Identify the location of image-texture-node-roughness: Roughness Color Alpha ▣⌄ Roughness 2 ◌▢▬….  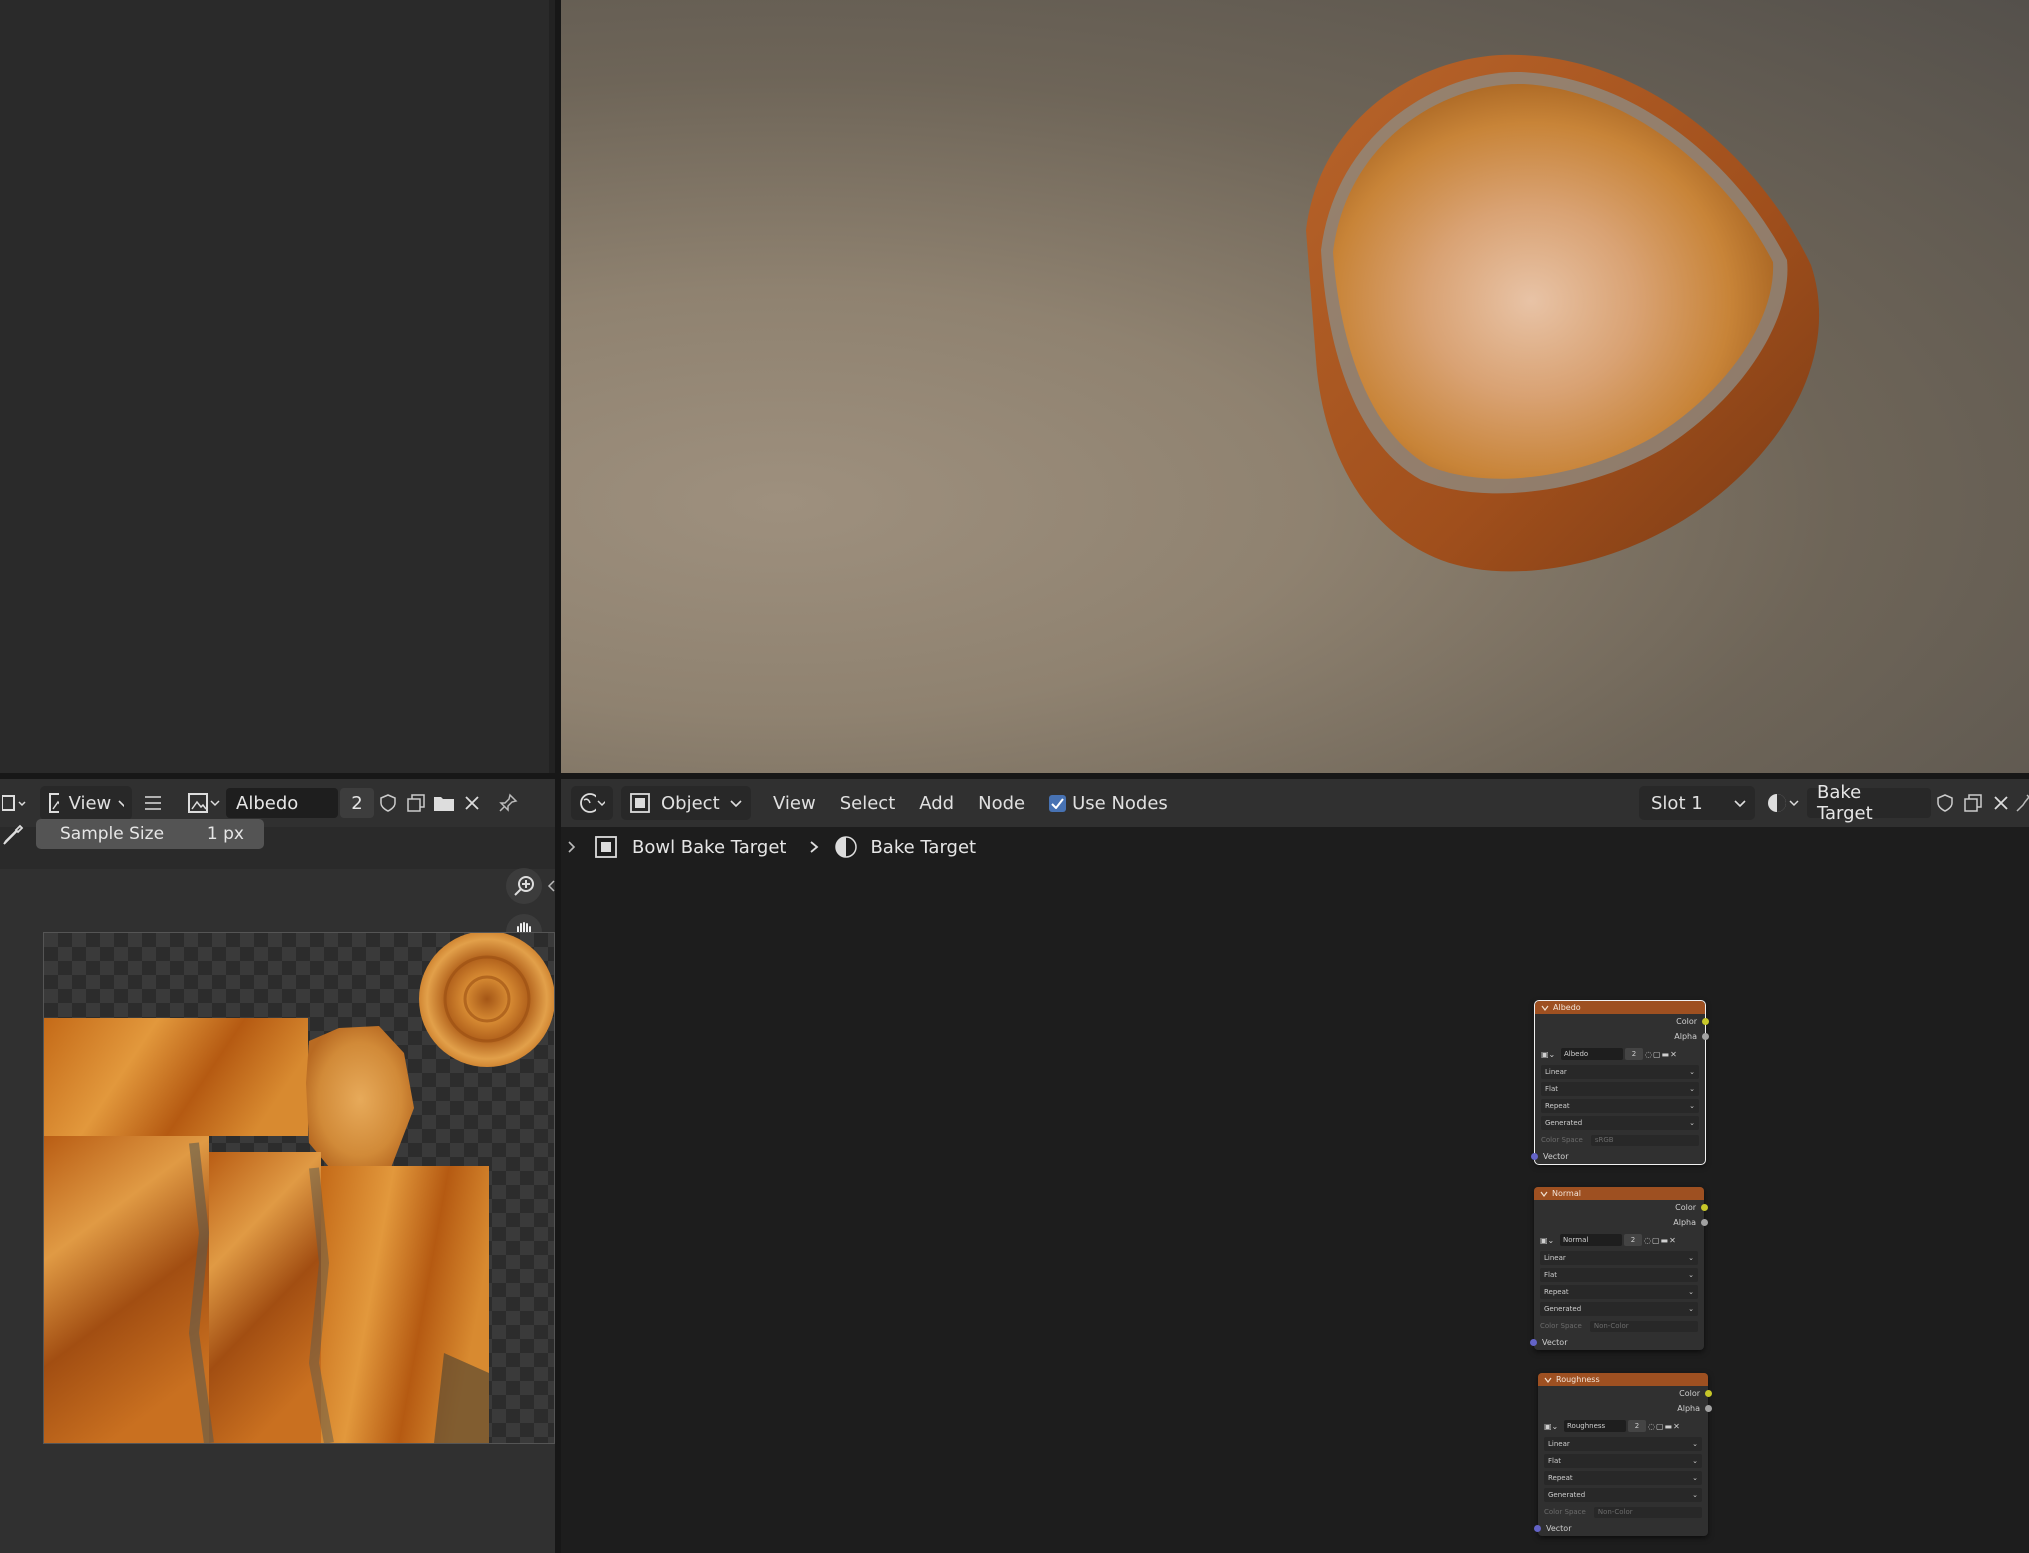
(1623, 1454).